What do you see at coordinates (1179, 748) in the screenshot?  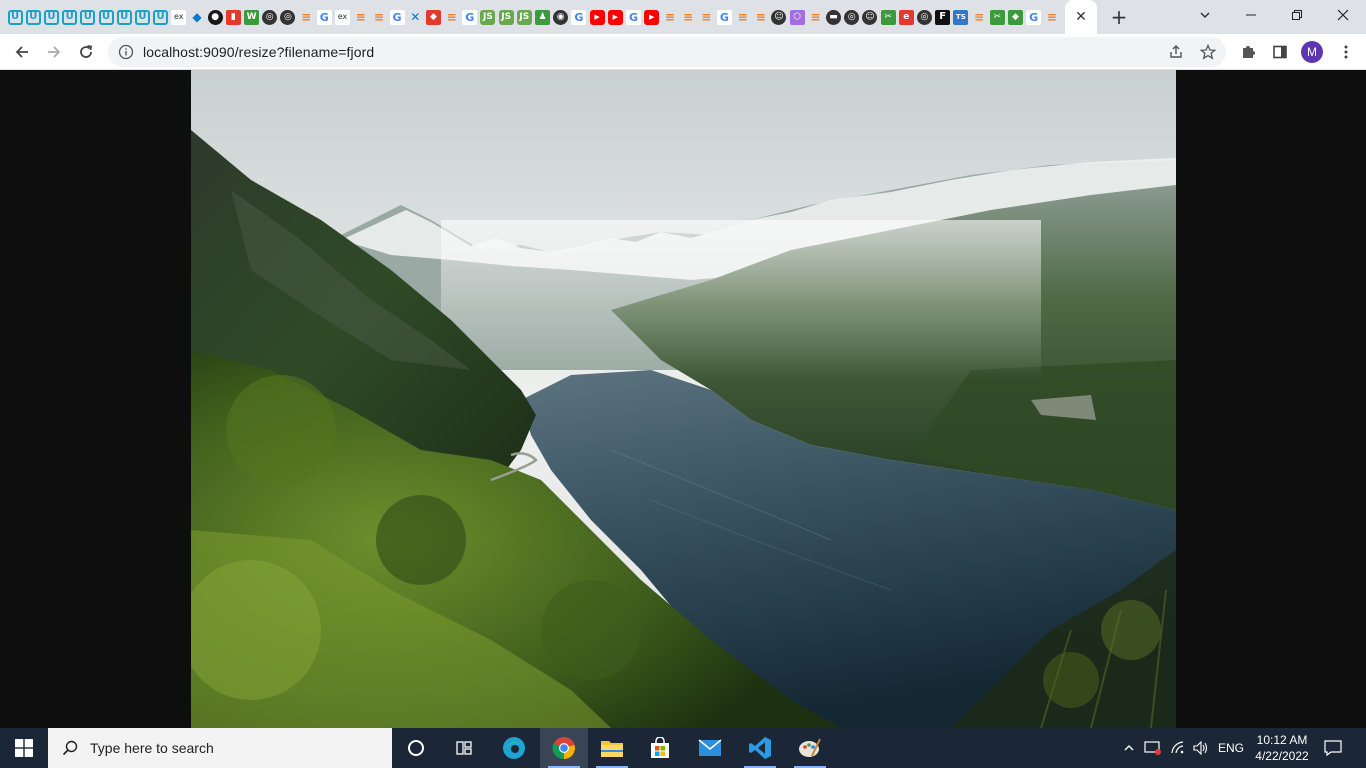 I see `tray-network` at bounding box center [1179, 748].